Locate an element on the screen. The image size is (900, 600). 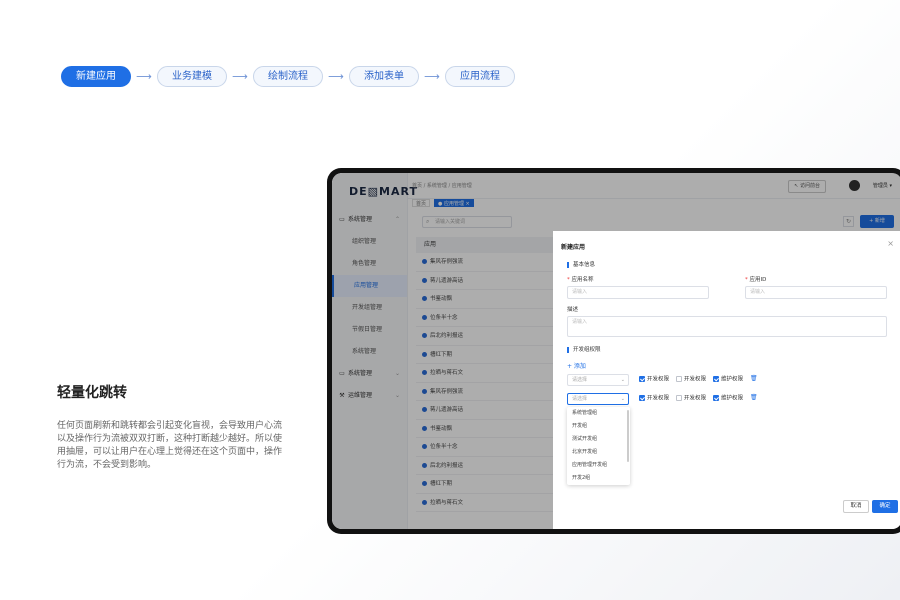
confirm-button: 确定 is located at coordinates (885, 506).